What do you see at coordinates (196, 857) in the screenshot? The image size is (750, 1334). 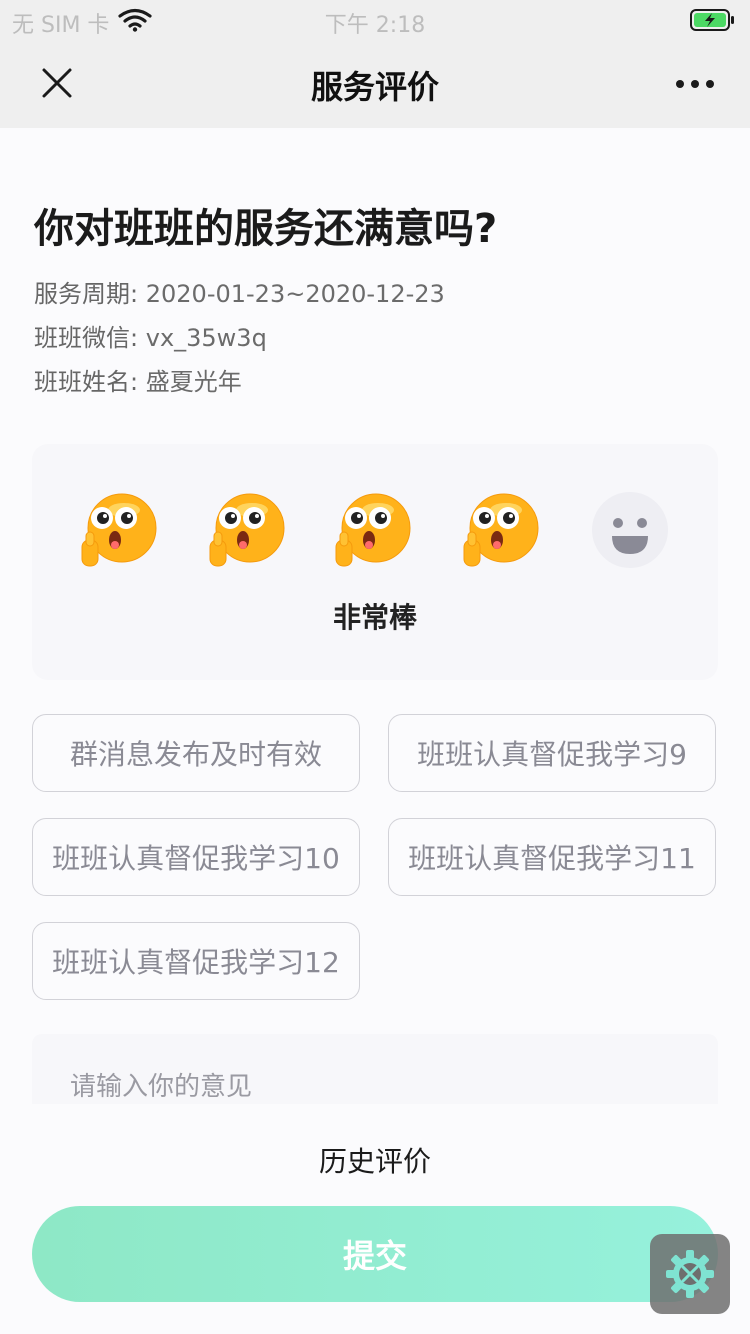 I see `tag-button: 班班认真督促我学习10` at bounding box center [196, 857].